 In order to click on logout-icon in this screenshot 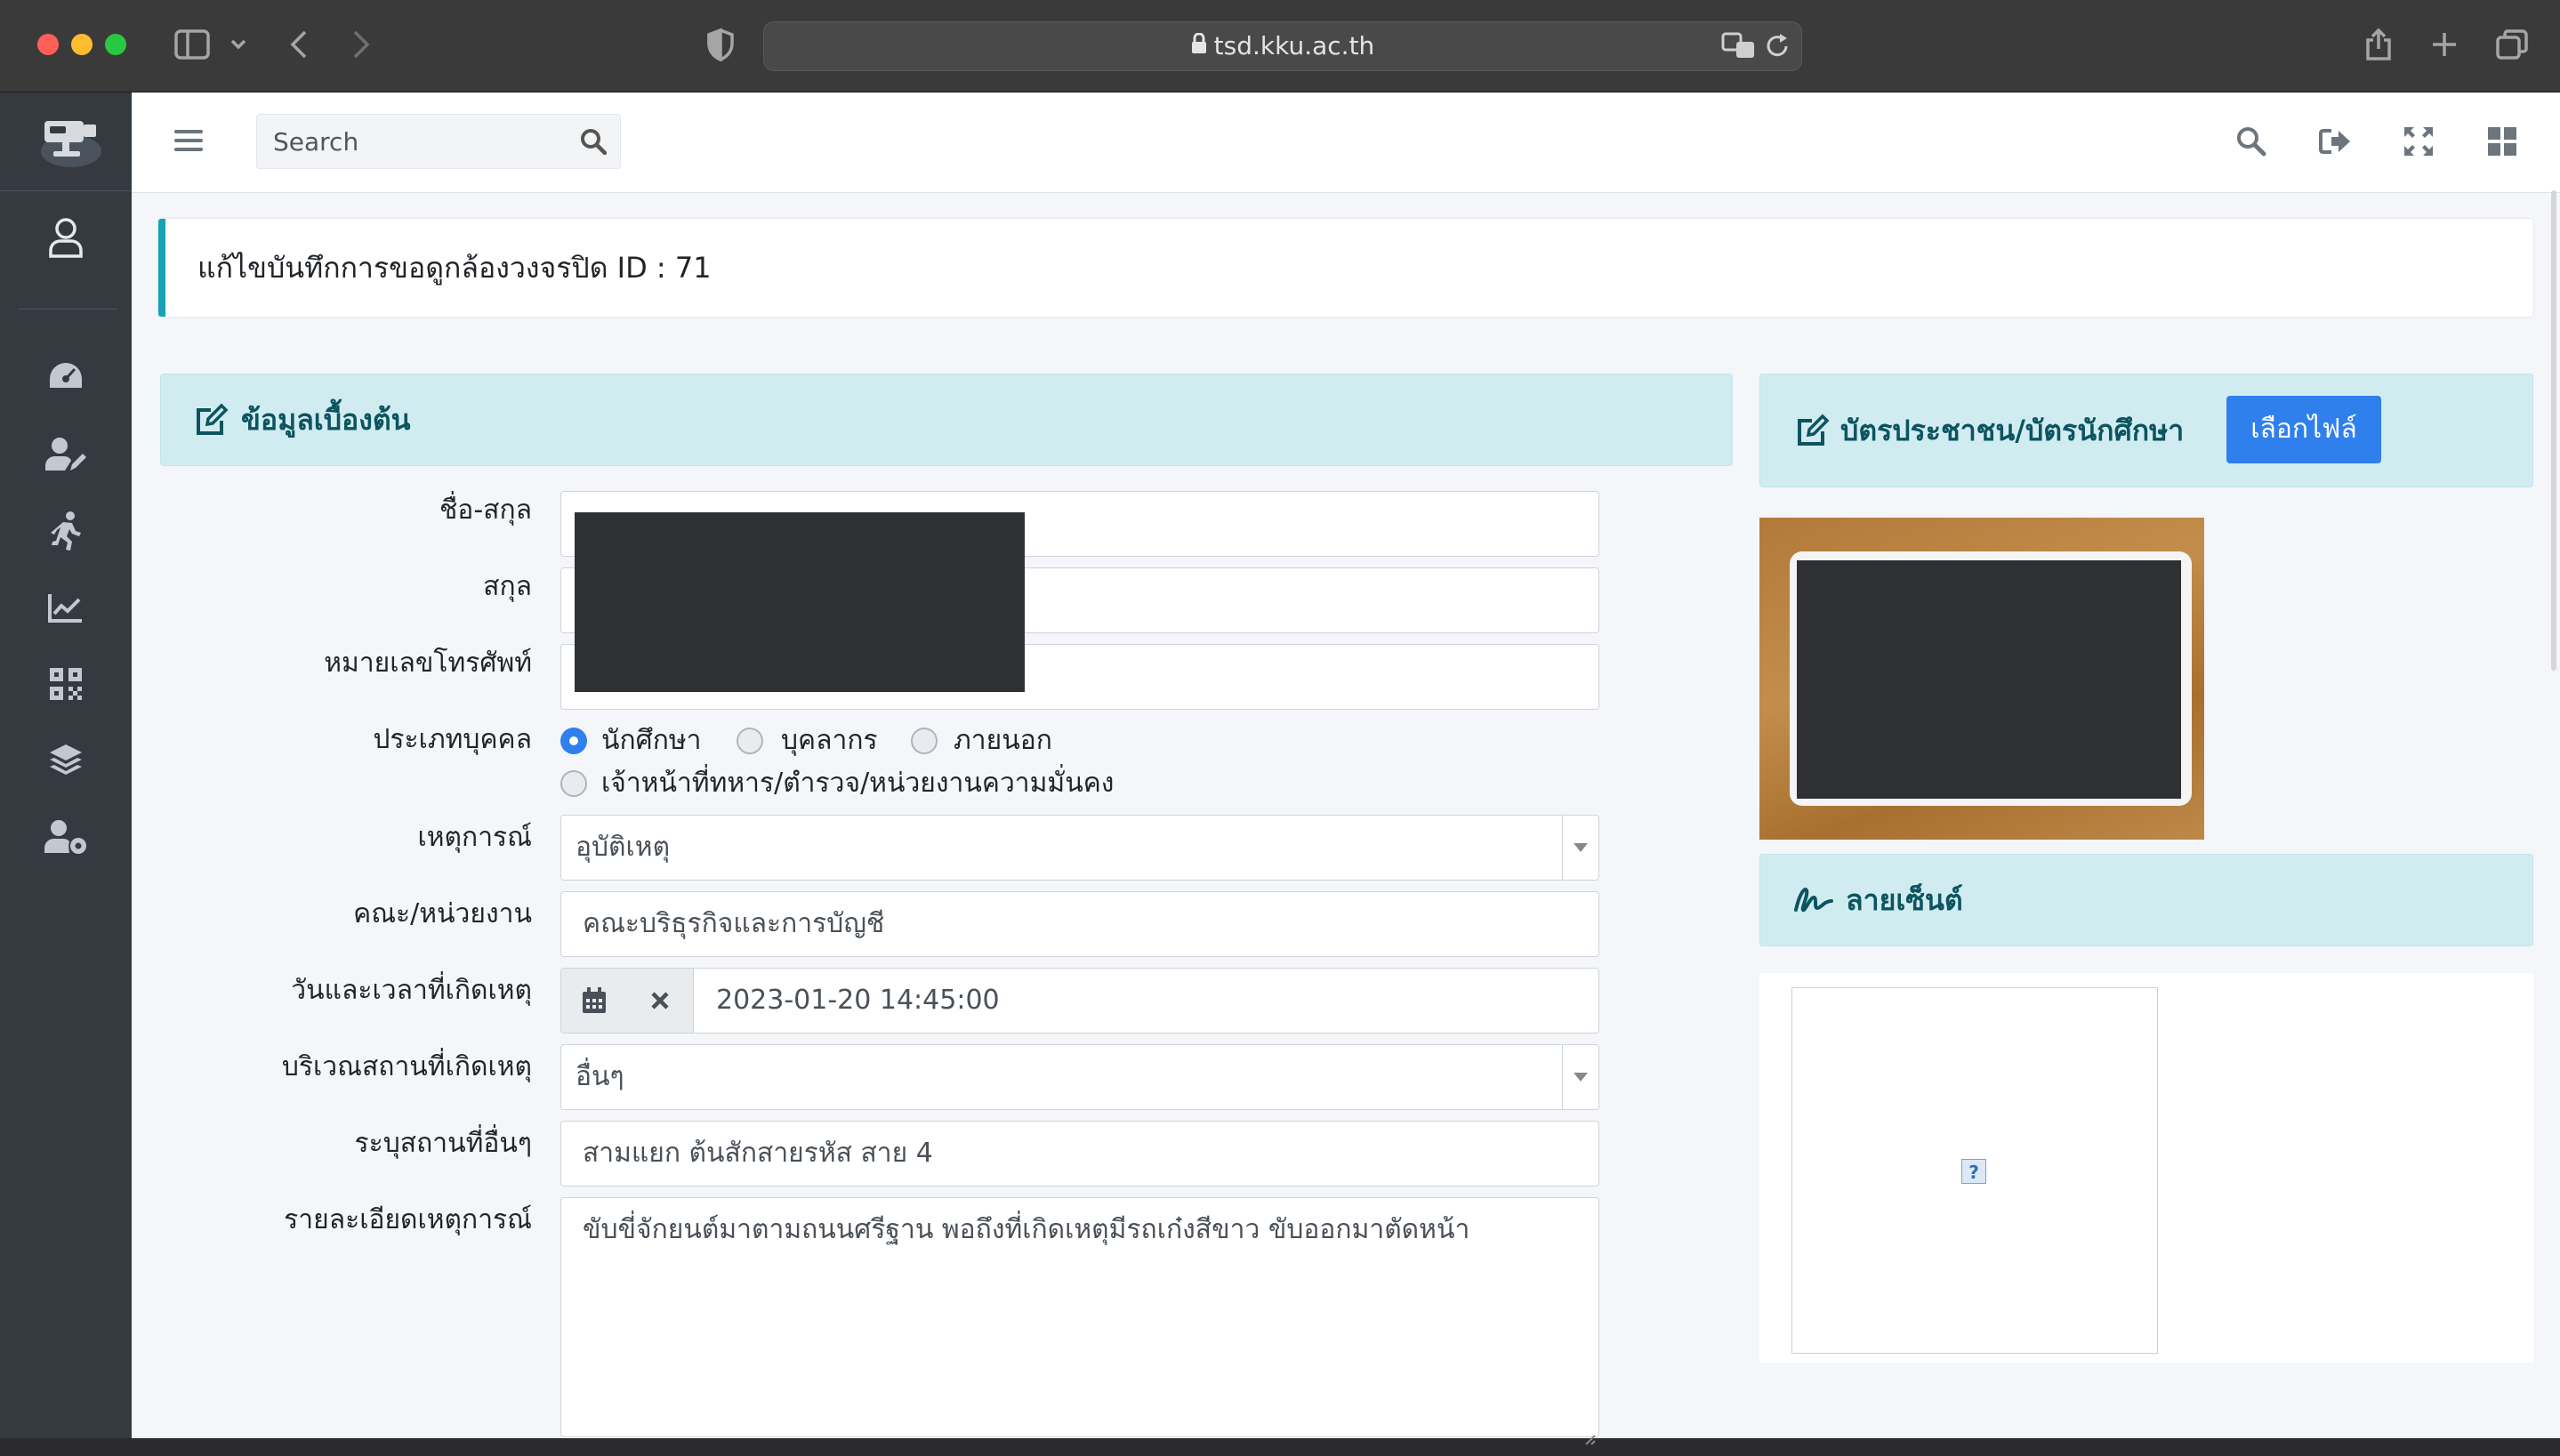, I will do `click(2335, 141)`.